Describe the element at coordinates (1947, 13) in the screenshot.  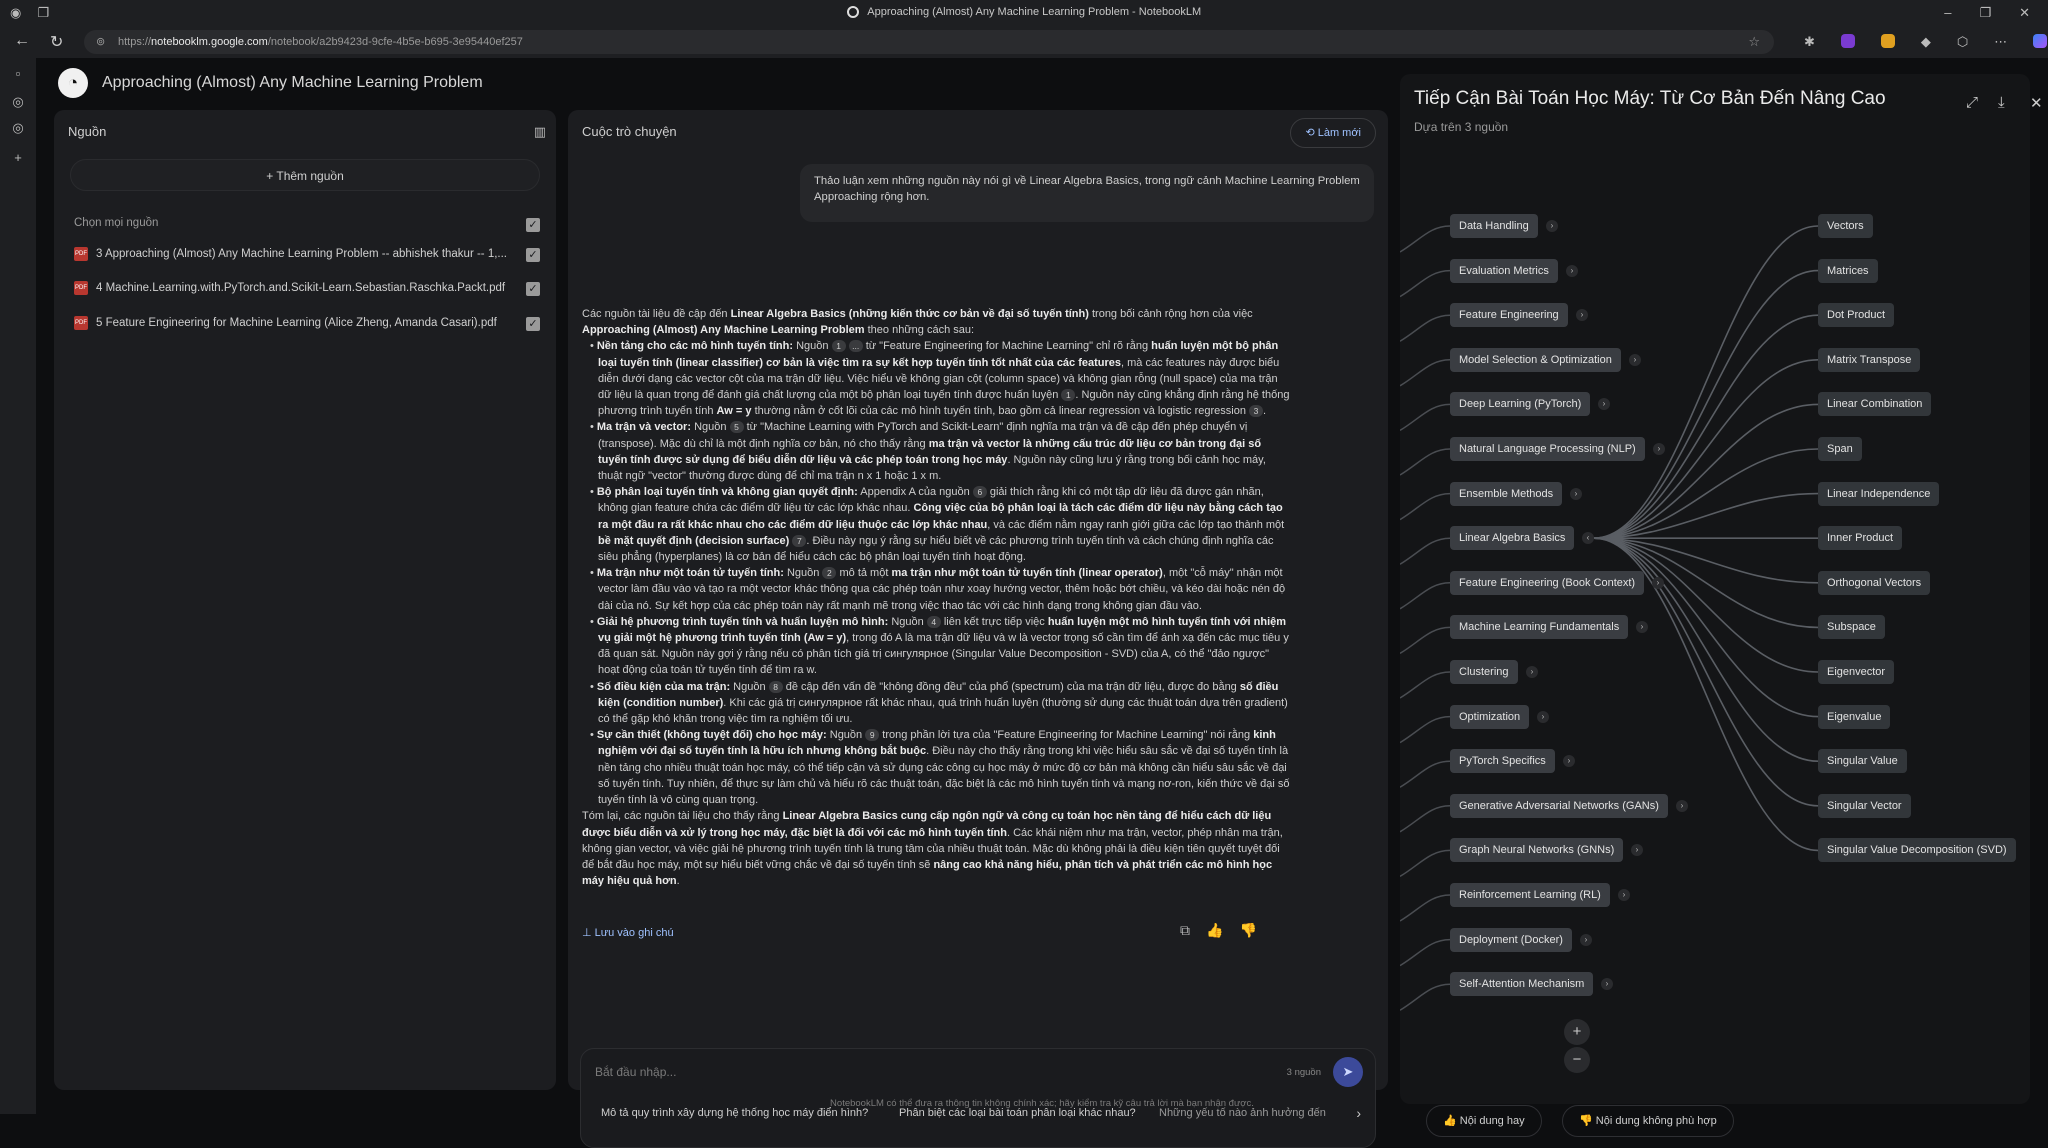
I see `minimize-icon: –` at that location.